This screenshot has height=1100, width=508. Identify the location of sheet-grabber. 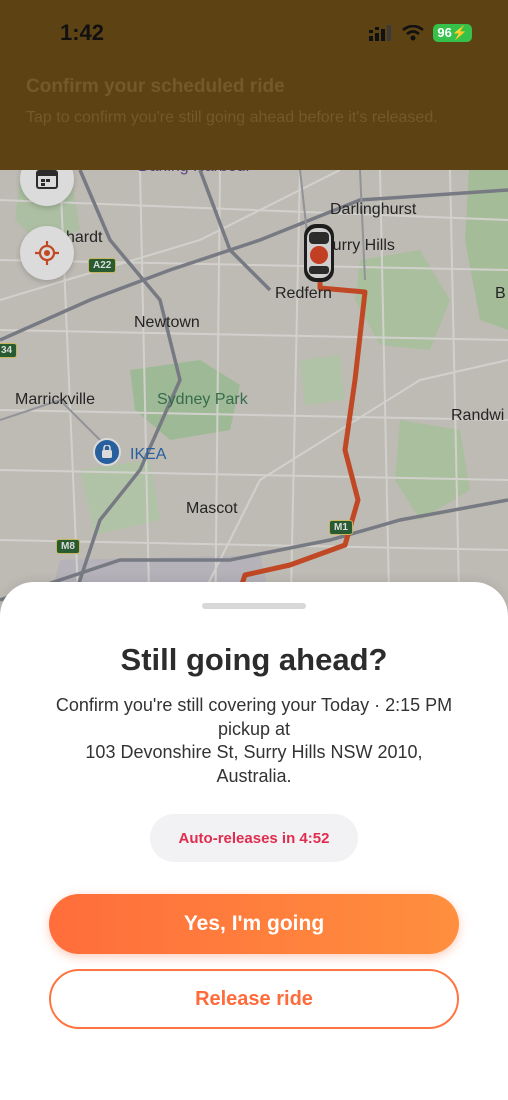
(254, 606).